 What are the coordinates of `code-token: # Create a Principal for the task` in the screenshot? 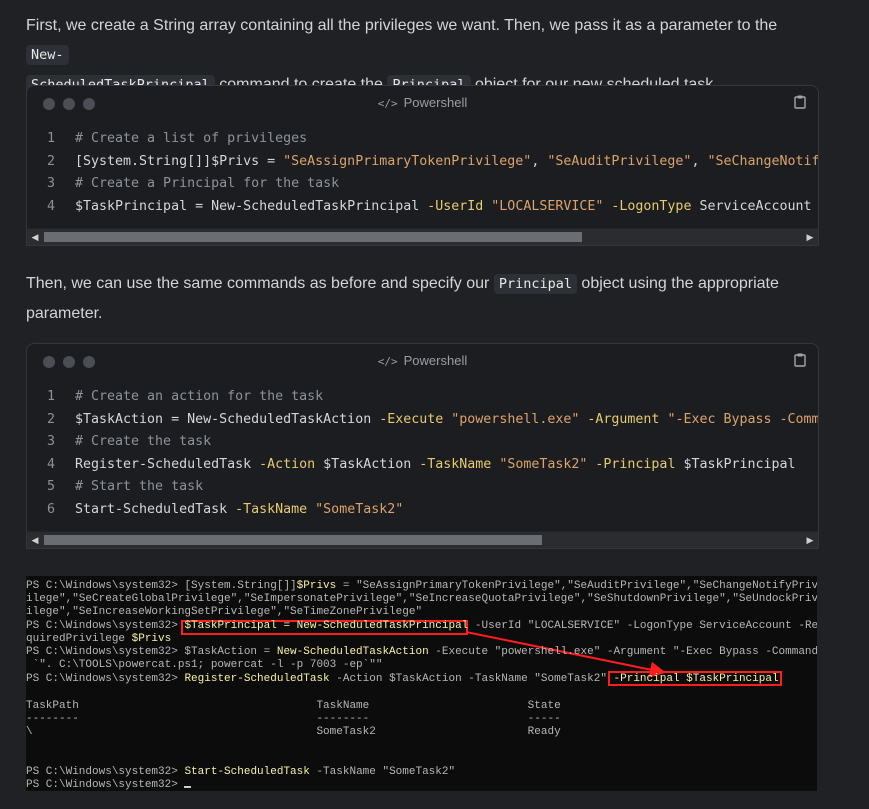 It's located at (207, 183).